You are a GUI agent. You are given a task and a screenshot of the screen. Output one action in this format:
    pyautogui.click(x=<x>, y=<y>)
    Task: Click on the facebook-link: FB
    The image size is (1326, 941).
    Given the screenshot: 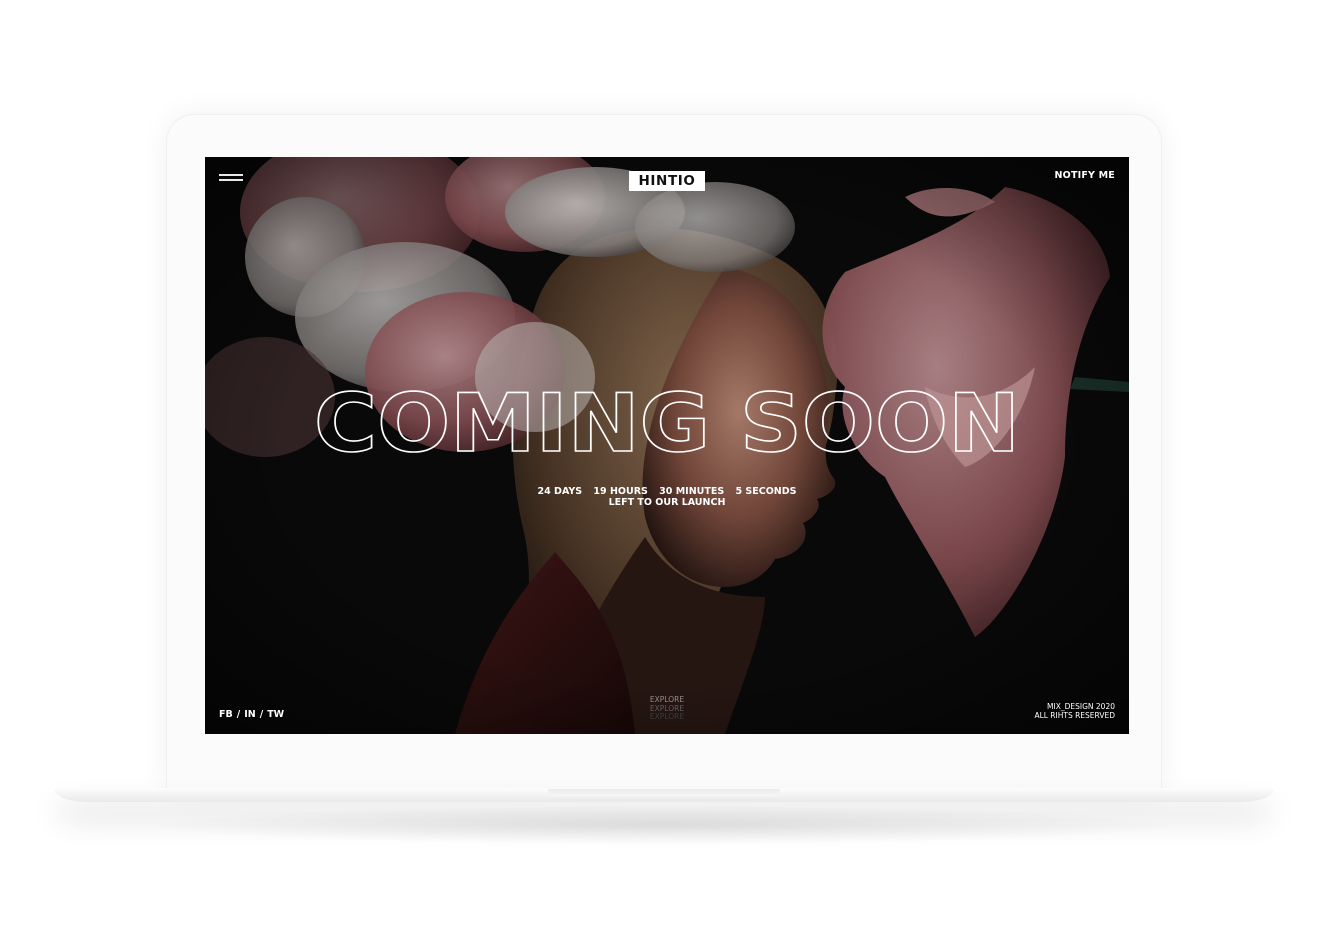 What is the action you would take?
    pyautogui.click(x=226, y=714)
    